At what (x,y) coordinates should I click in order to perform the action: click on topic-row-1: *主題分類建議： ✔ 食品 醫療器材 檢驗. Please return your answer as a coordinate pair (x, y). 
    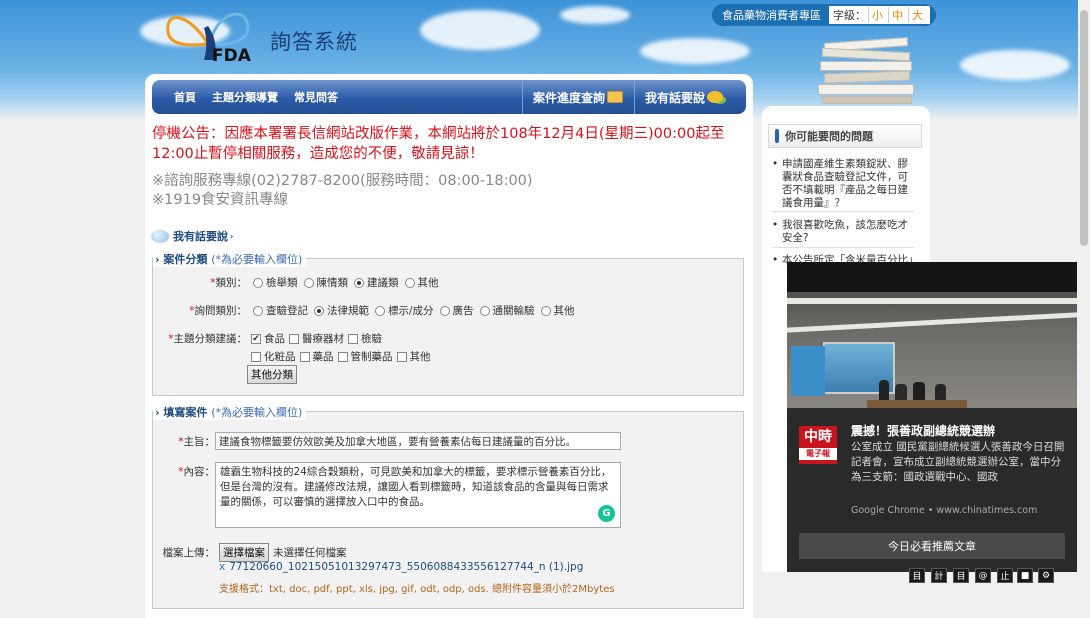
    Looking at the image, I should click on (267, 338).